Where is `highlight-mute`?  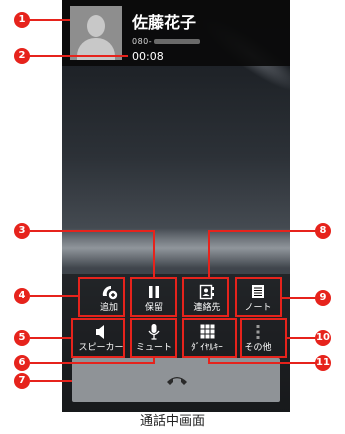
highlight-mute is located at coordinates (153, 338).